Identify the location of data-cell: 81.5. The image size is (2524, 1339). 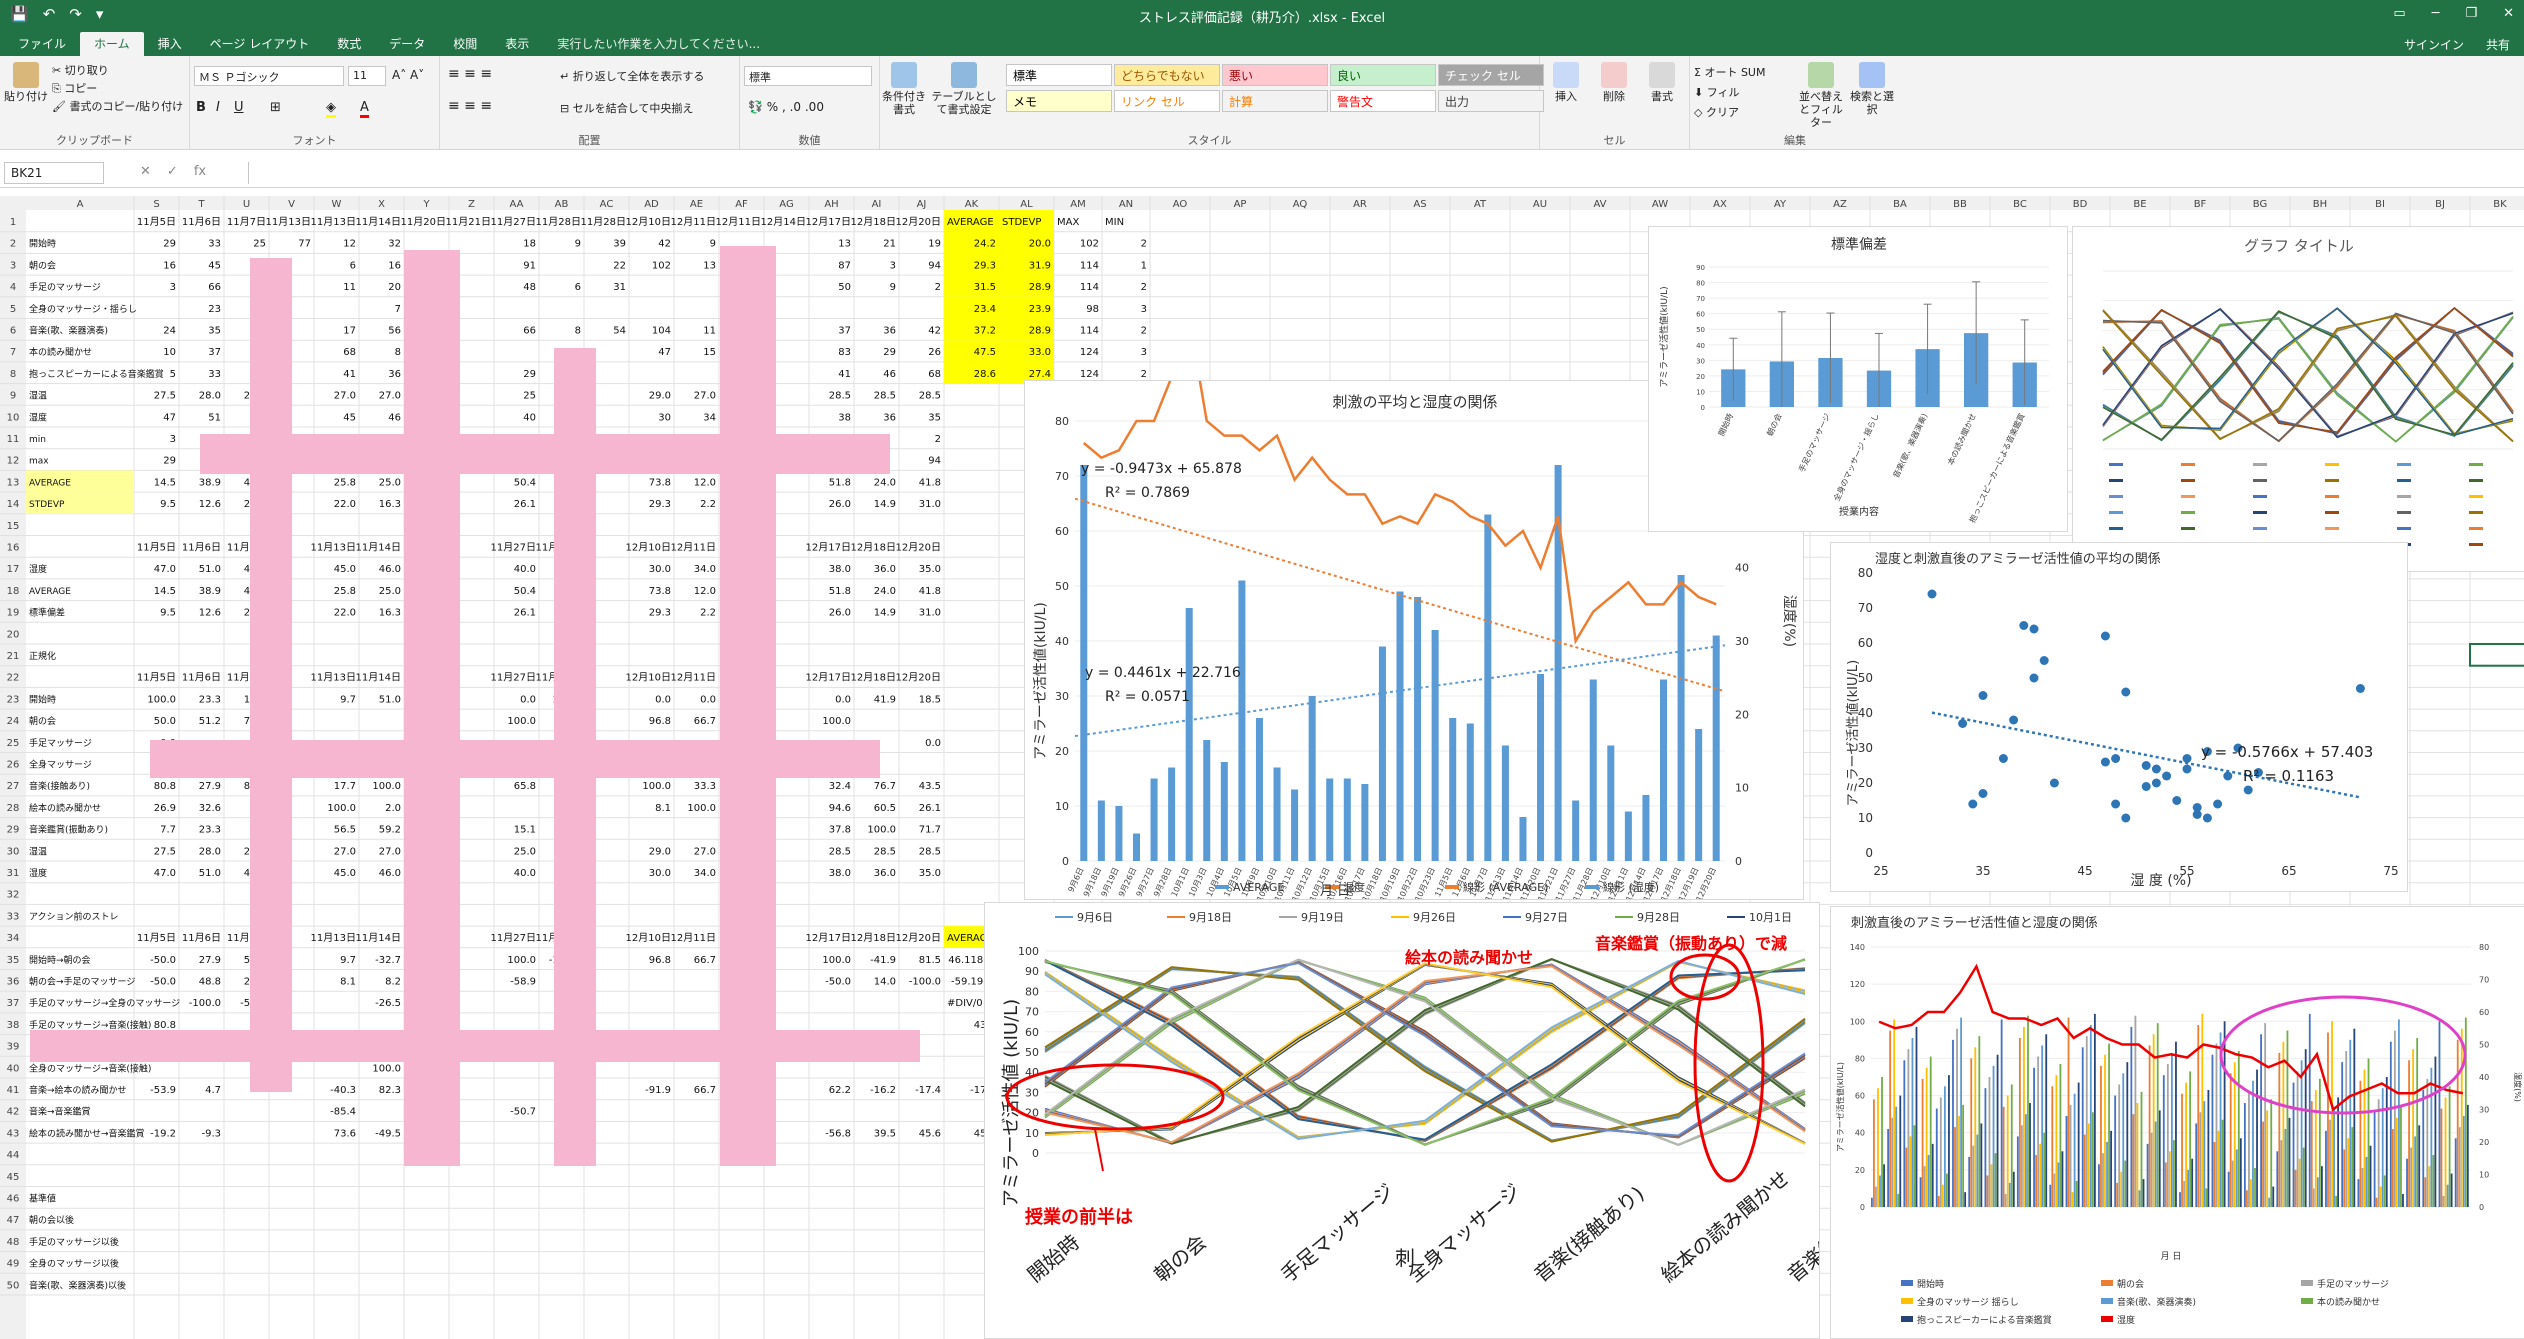
(930, 960).